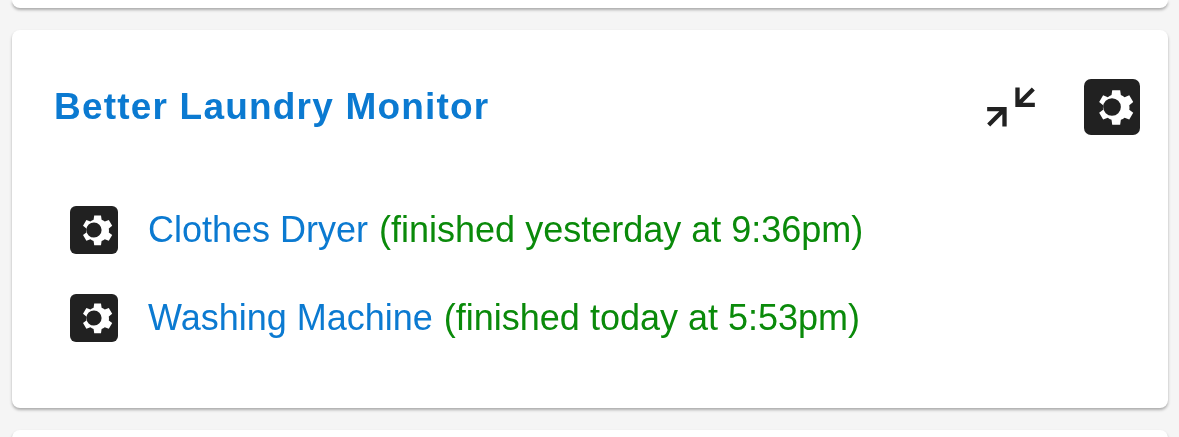 The image size is (1179, 437). I want to click on card-title: Better Laundry Monitor, so click(272, 107).